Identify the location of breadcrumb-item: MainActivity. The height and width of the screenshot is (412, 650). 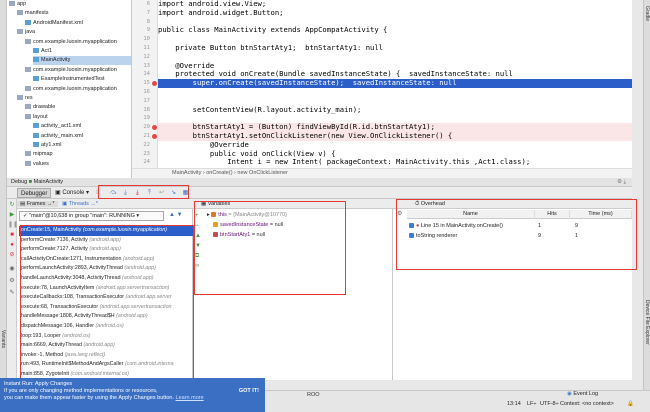
(186, 173).